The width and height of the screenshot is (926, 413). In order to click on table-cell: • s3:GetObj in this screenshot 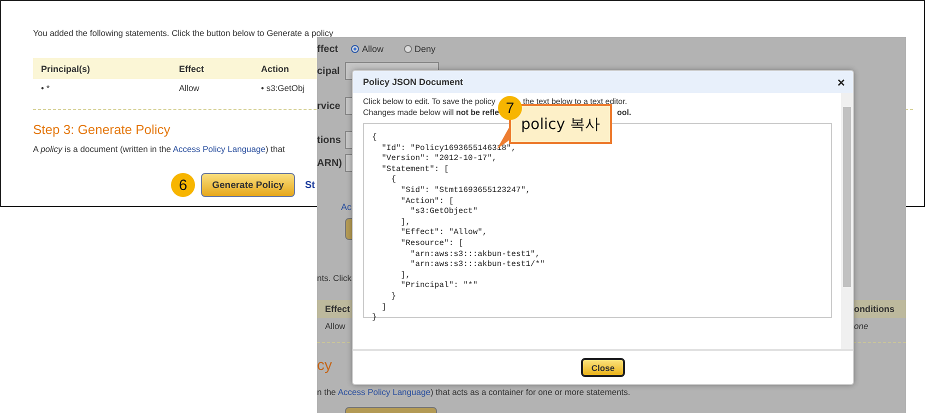, I will do `click(283, 88)`.